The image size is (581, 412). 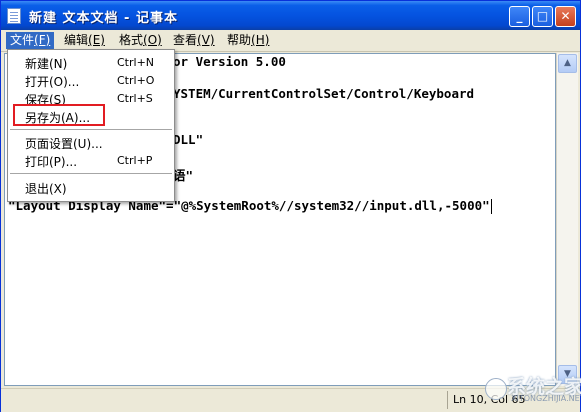 What do you see at coordinates (103, 18) in the screenshot?
I see `window-title: 新建 文本文档 - 记事本` at bounding box center [103, 18].